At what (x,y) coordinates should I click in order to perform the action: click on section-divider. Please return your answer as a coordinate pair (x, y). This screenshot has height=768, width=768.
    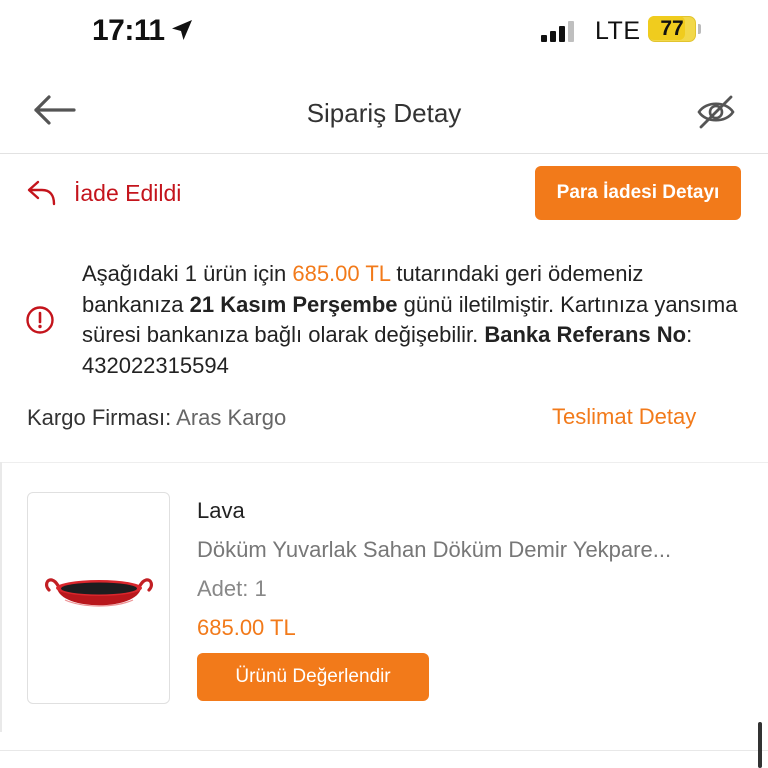
    Looking at the image, I should click on (384, 462).